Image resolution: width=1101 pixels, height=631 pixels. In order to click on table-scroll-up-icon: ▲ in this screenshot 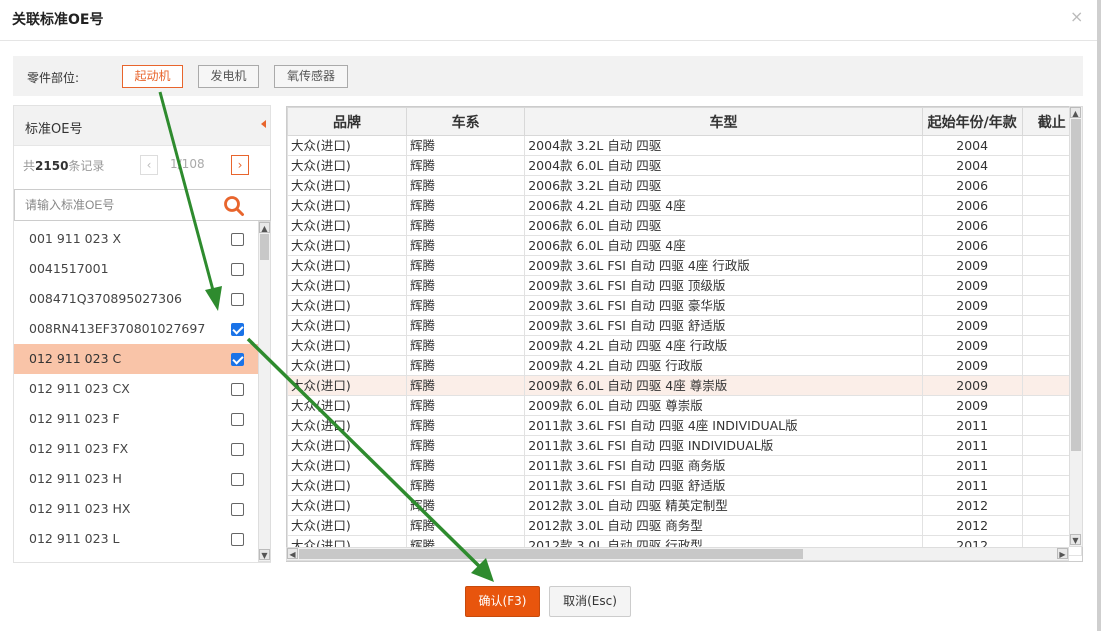, I will do `click(1075, 112)`.